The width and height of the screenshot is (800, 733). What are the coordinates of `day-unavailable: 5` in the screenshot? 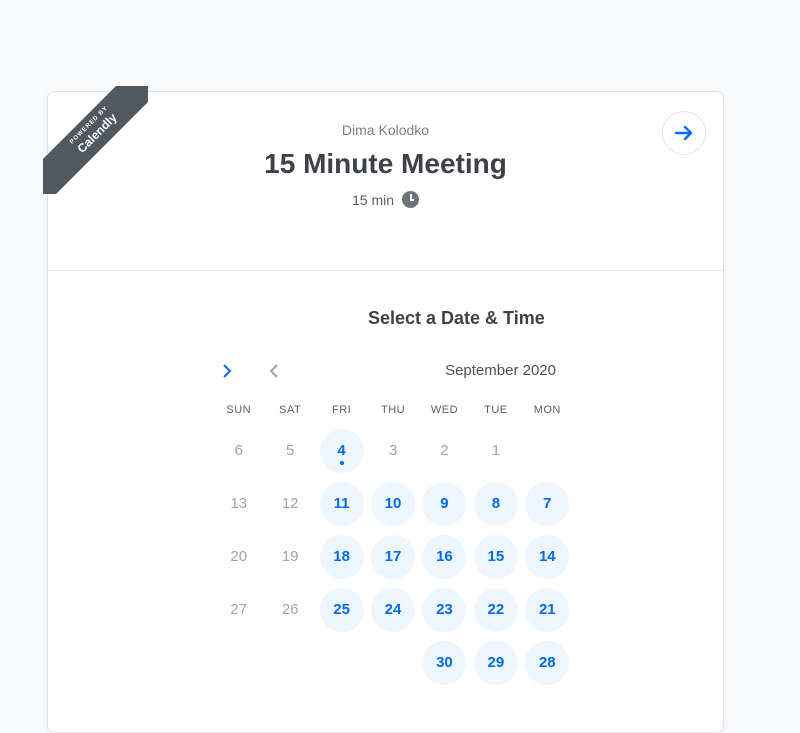 It's located at (290, 450).